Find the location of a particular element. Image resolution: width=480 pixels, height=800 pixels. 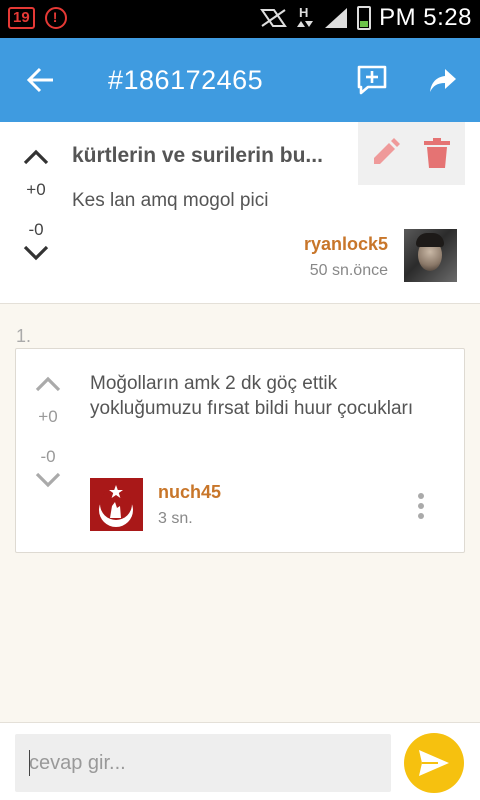

delete-trash-icon is located at coordinates (437, 153).